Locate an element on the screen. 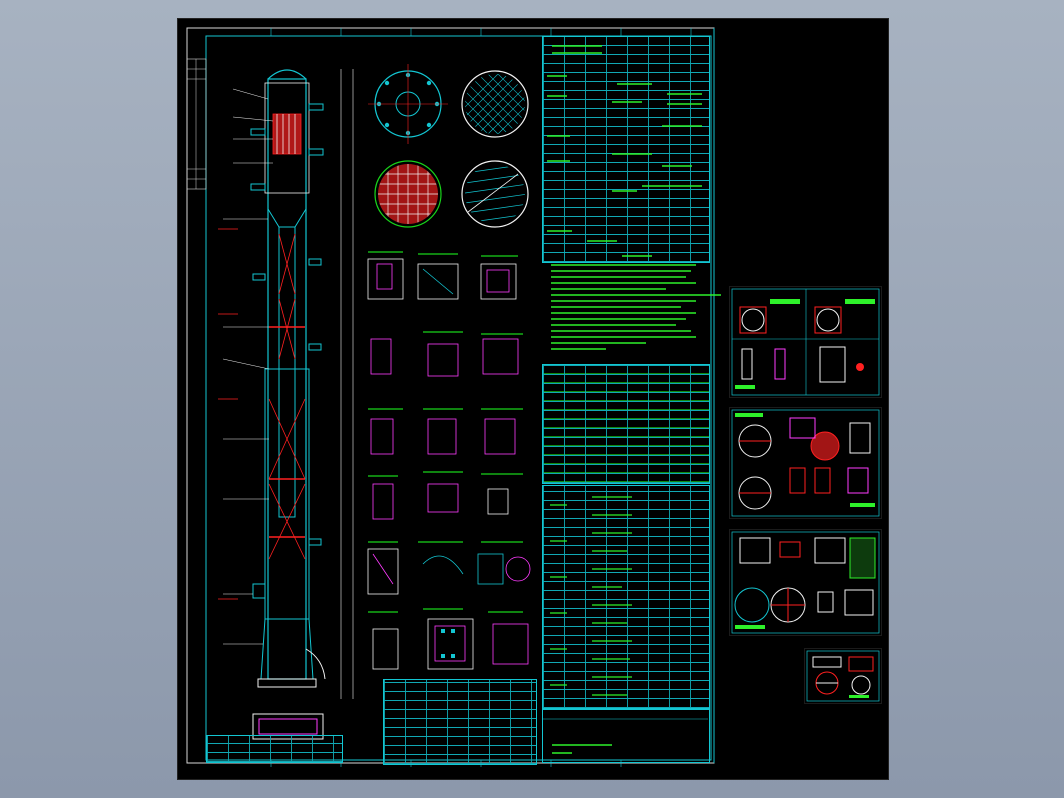 The image size is (1064, 798). bom-green-entries is located at coordinates (591, 596).